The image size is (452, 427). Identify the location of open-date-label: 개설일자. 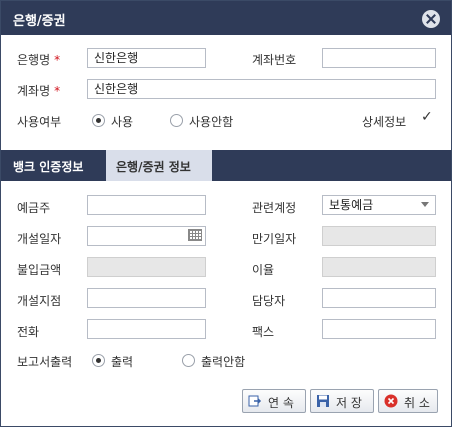
(39, 239).